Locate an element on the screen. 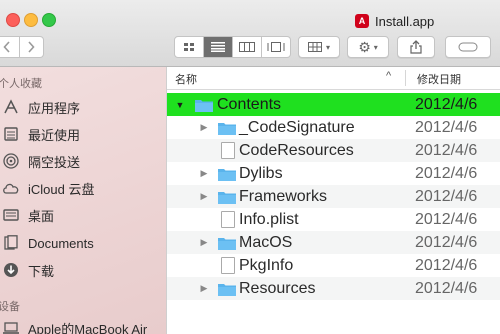 Image resolution: width=500 pixels, height=334 pixels. downloads-icon is located at coordinates (11, 270).